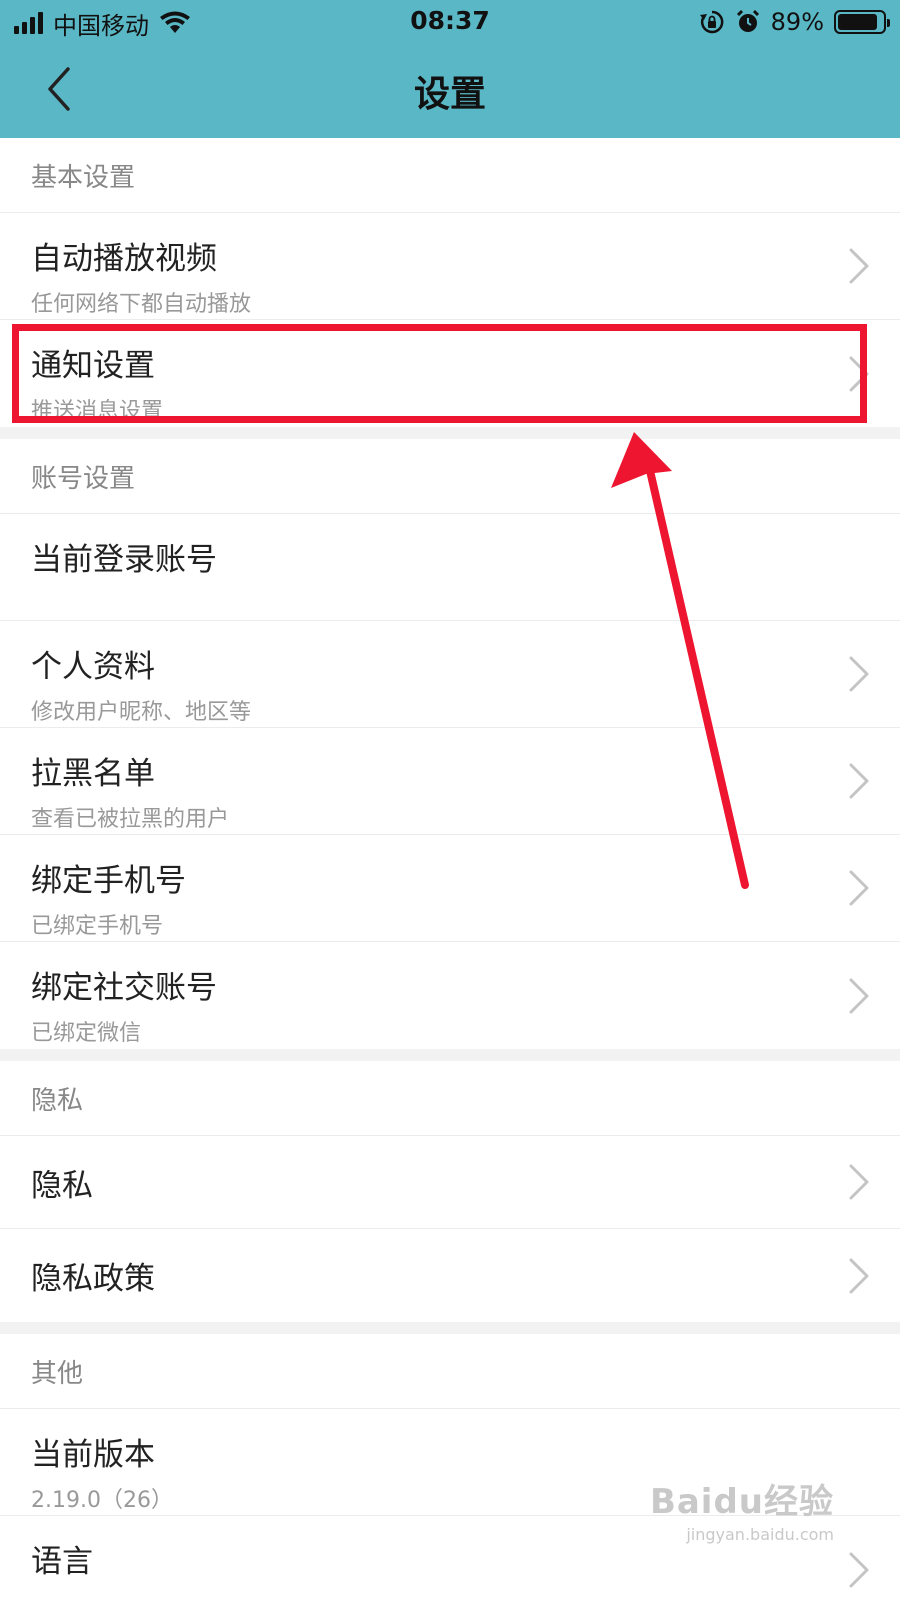 The width and height of the screenshot is (900, 1600). I want to click on item-title: 隐私, so click(62, 1185).